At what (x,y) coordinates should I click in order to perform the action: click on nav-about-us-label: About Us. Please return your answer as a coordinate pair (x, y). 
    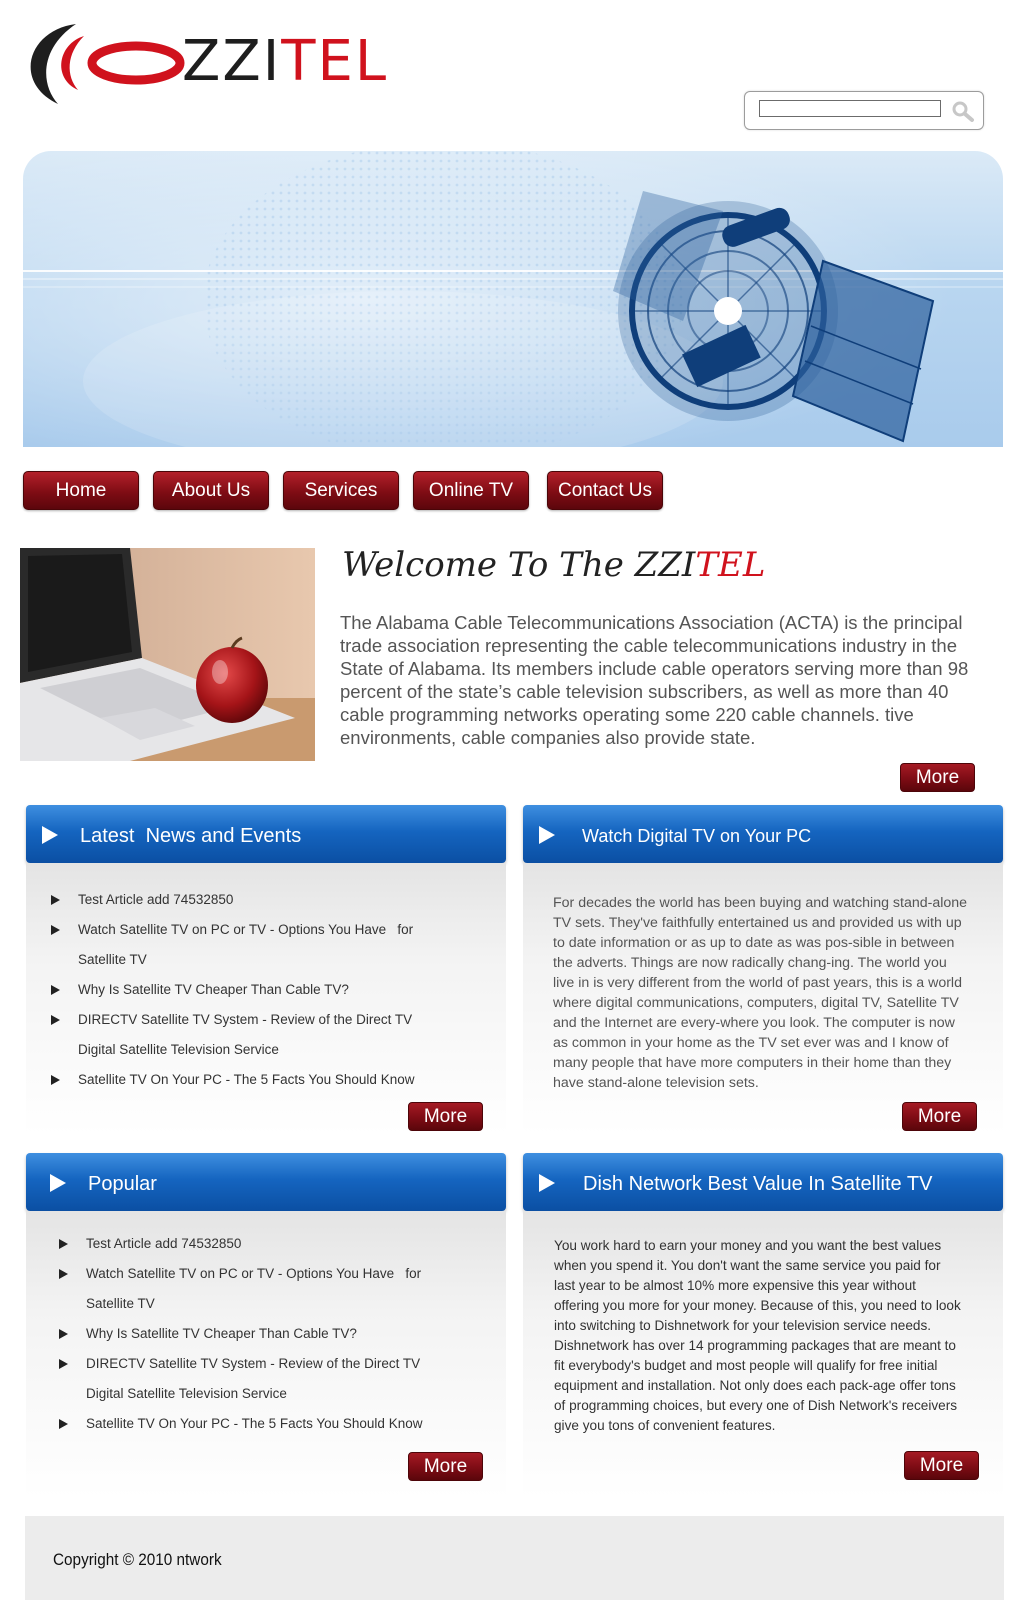
    Looking at the image, I should click on (211, 490).